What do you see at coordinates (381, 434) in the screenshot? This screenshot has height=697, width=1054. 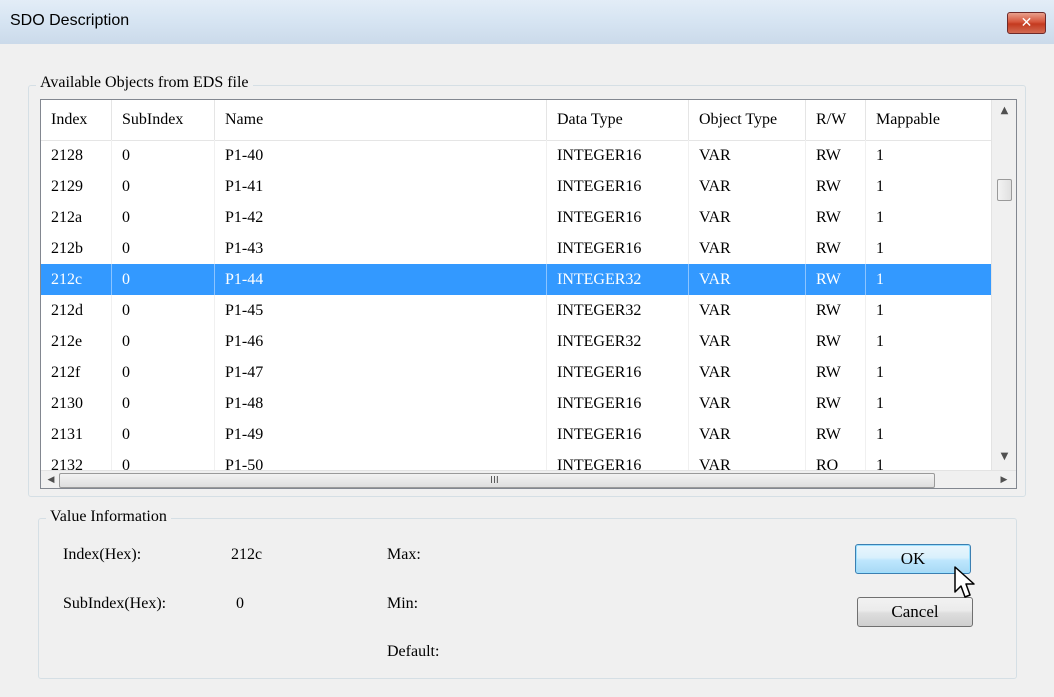 I see `cell-name: P1-49` at bounding box center [381, 434].